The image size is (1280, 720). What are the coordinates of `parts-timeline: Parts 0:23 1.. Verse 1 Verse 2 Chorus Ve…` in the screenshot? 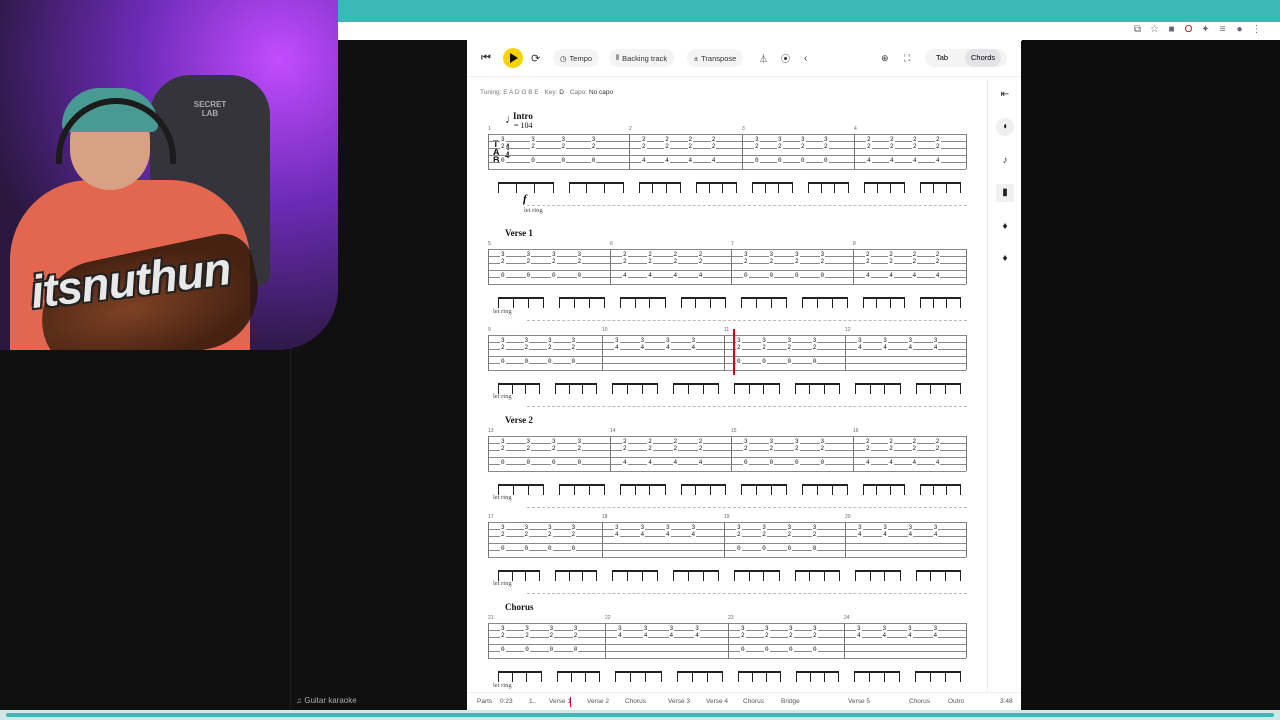 It's located at (744, 701).